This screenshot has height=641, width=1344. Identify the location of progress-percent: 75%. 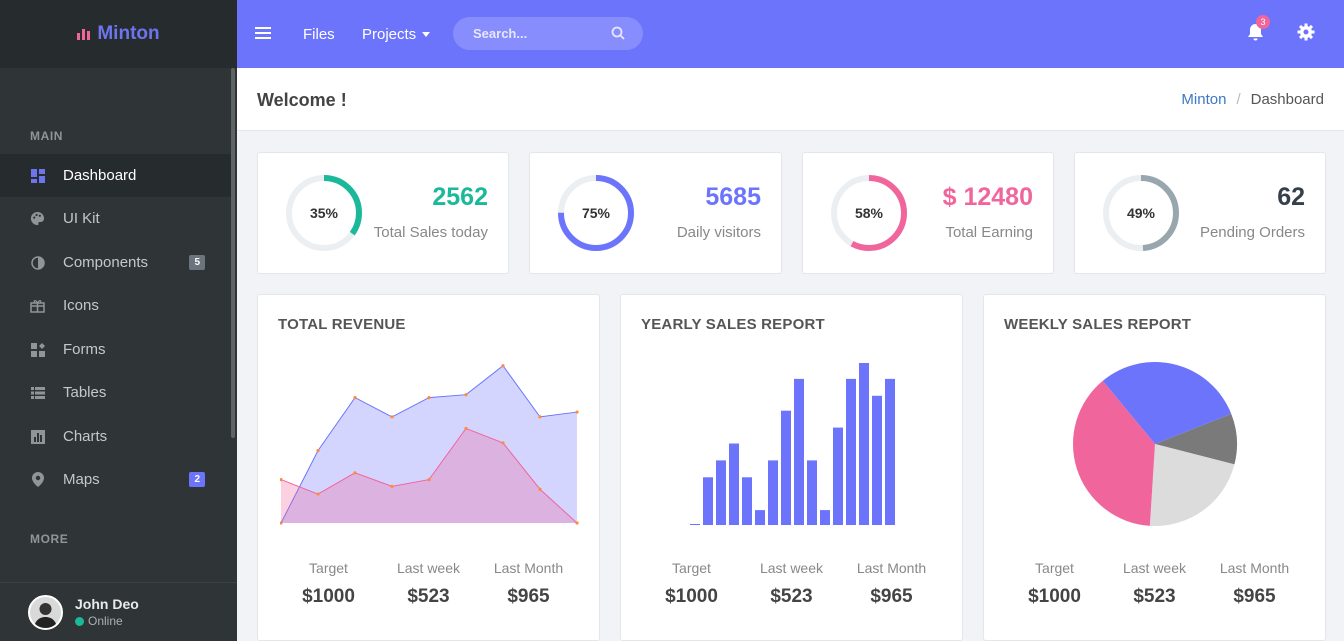
(596, 213).